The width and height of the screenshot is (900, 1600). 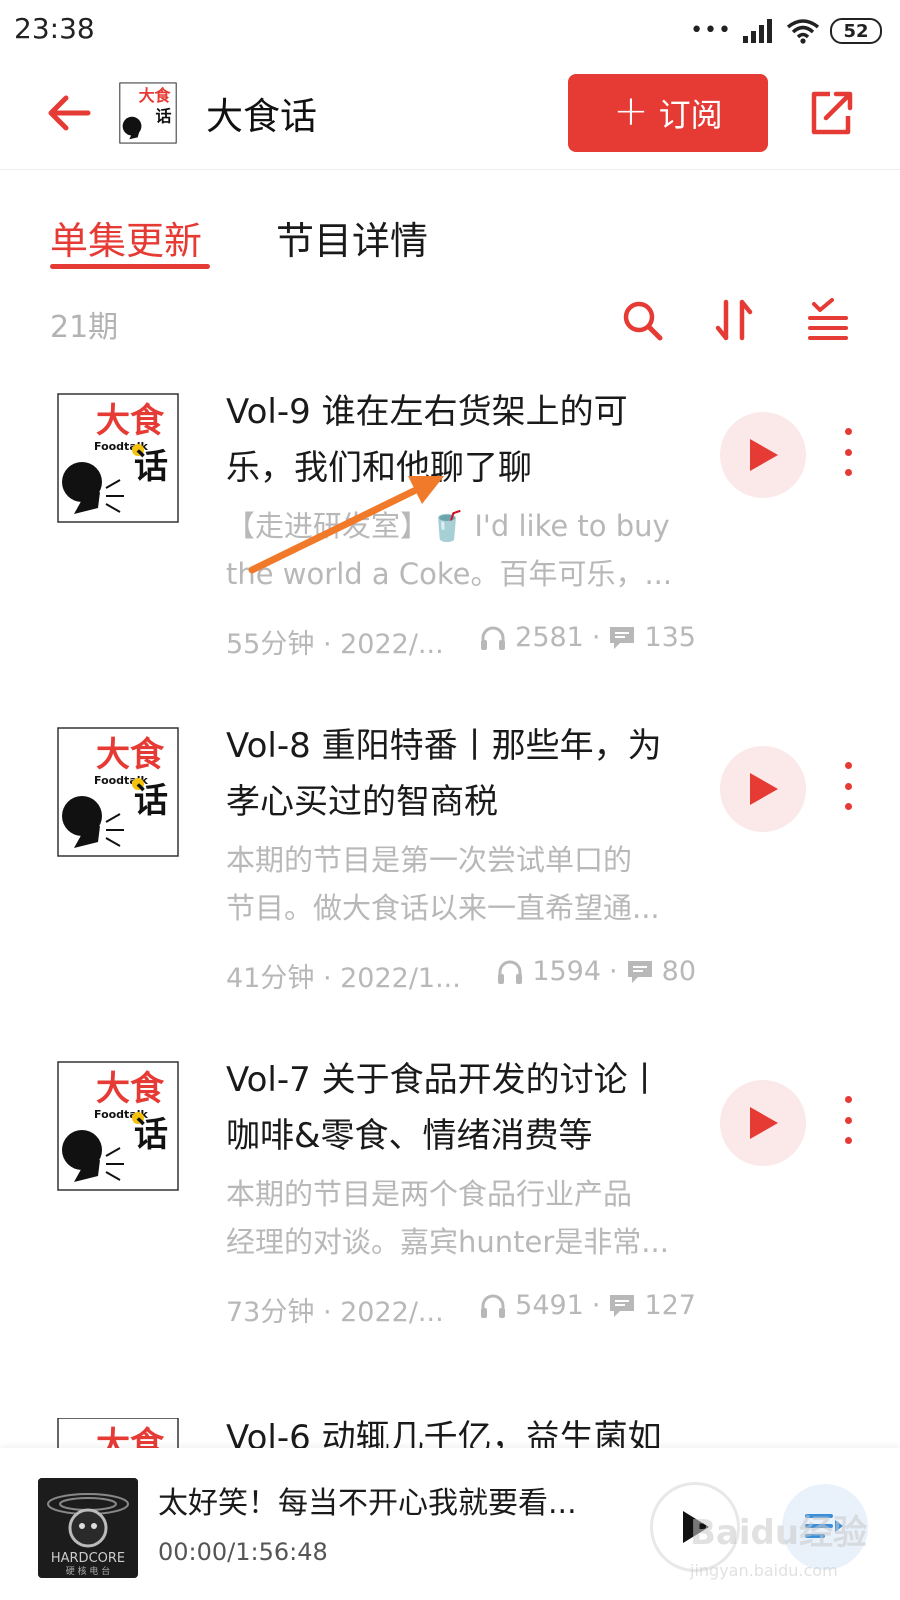 What do you see at coordinates (734, 320) in the screenshot?
I see `sort-icon` at bounding box center [734, 320].